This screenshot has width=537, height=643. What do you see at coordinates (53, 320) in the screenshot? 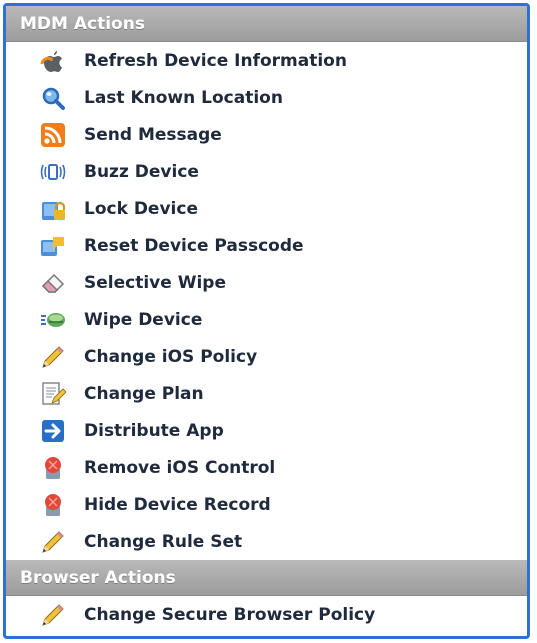
I see `wipe-icon` at bounding box center [53, 320].